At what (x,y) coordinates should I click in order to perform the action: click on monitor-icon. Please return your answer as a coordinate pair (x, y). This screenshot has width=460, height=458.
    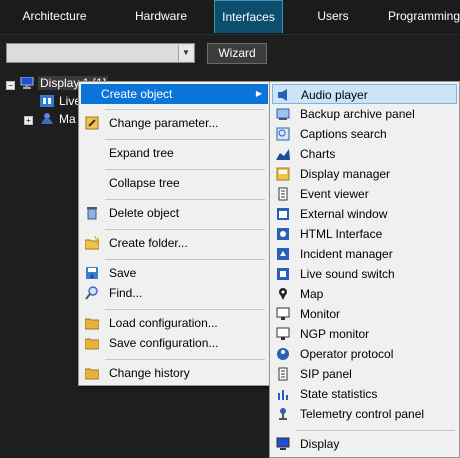
    Looking at the image, I should click on (283, 313).